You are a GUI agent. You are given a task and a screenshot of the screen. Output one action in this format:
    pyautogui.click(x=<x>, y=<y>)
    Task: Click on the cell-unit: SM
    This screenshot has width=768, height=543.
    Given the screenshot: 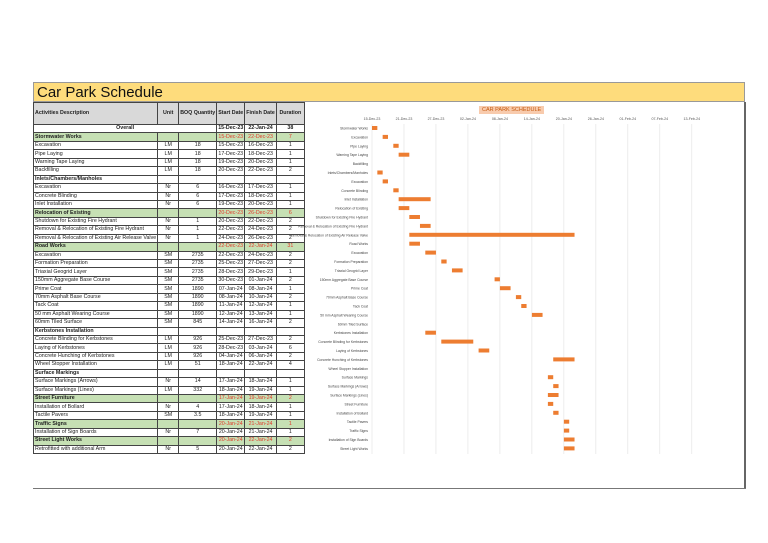 What is the action you would take?
    pyautogui.click(x=168, y=297)
    